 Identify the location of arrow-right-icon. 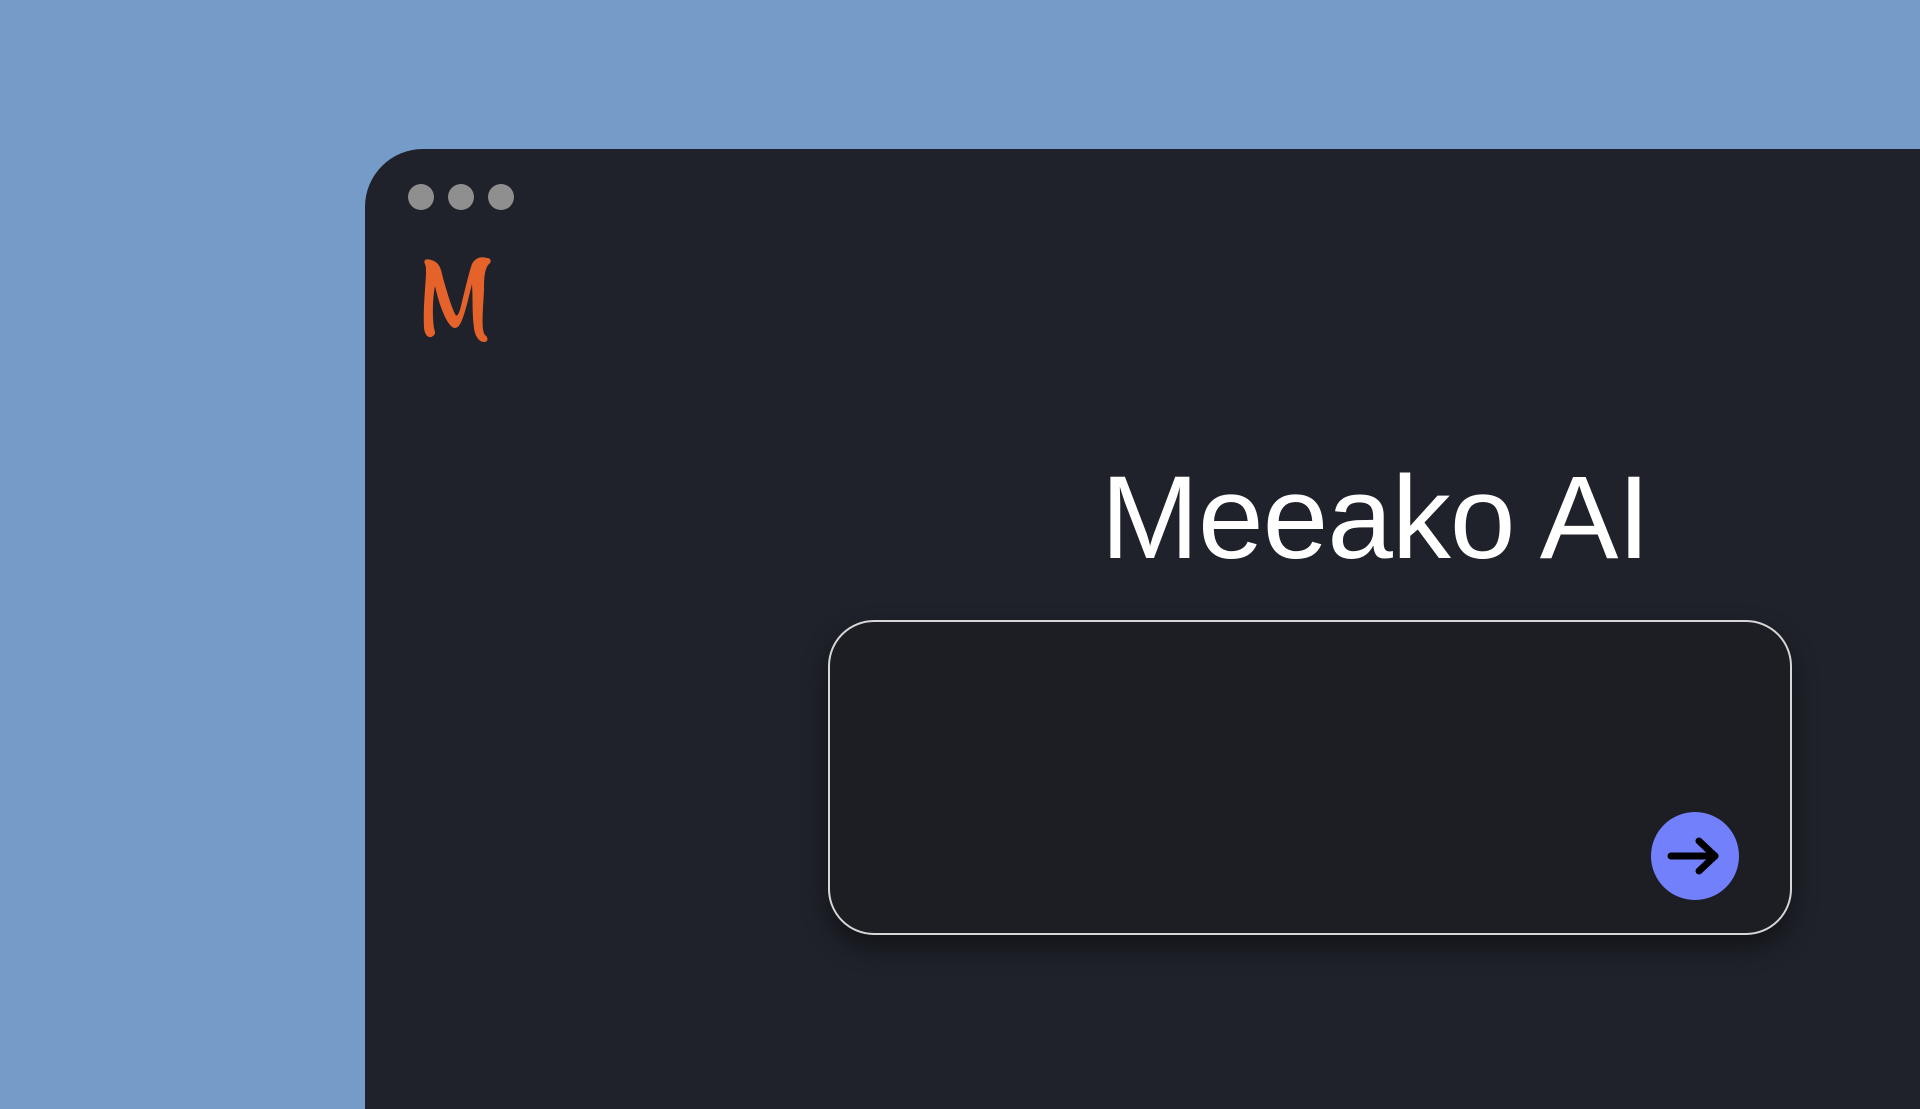
(1695, 856).